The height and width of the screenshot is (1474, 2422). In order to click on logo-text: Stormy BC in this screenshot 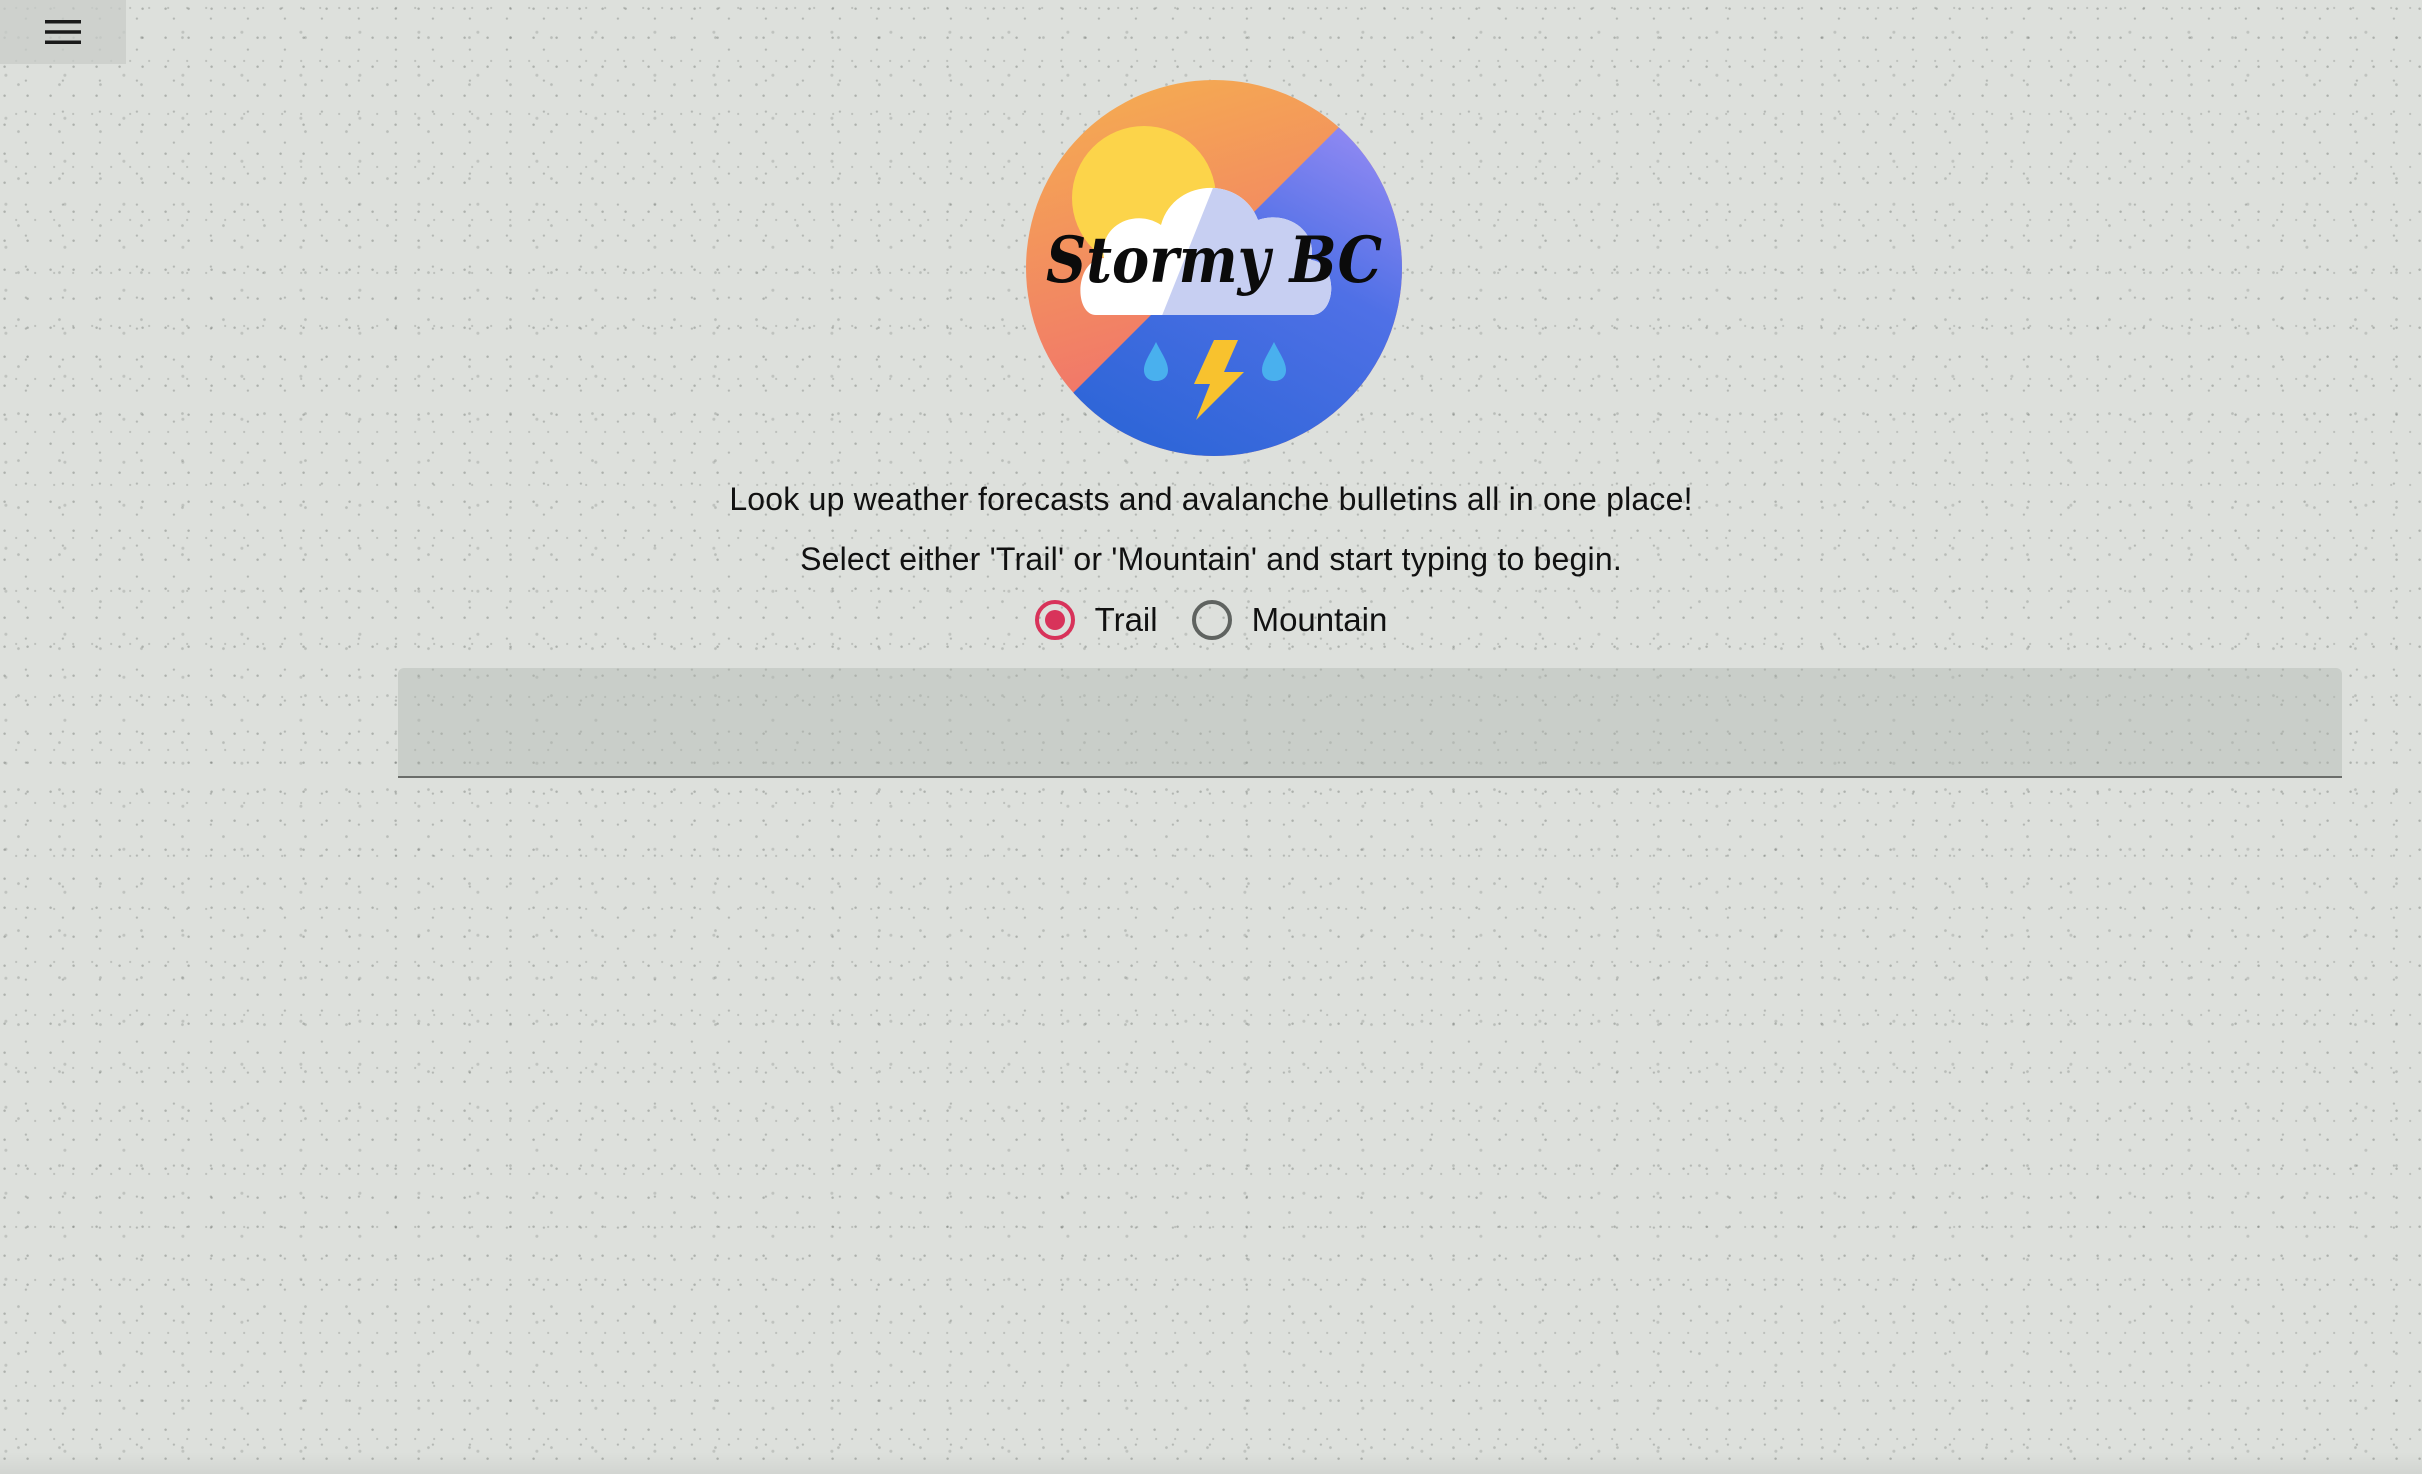, I will do `click(1214, 260)`.